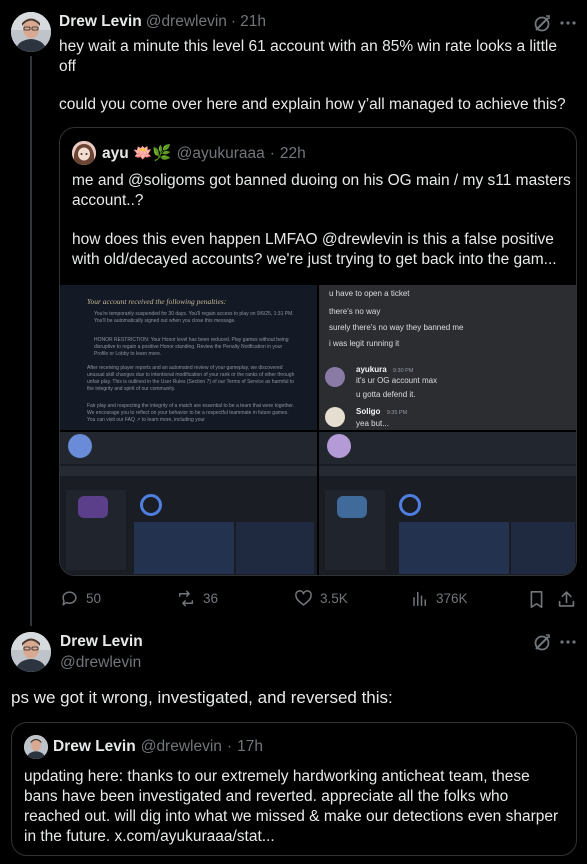 The image size is (587, 864). What do you see at coordinates (181, 747) in the screenshot?
I see `quote-author-handle: @drewlevin` at bounding box center [181, 747].